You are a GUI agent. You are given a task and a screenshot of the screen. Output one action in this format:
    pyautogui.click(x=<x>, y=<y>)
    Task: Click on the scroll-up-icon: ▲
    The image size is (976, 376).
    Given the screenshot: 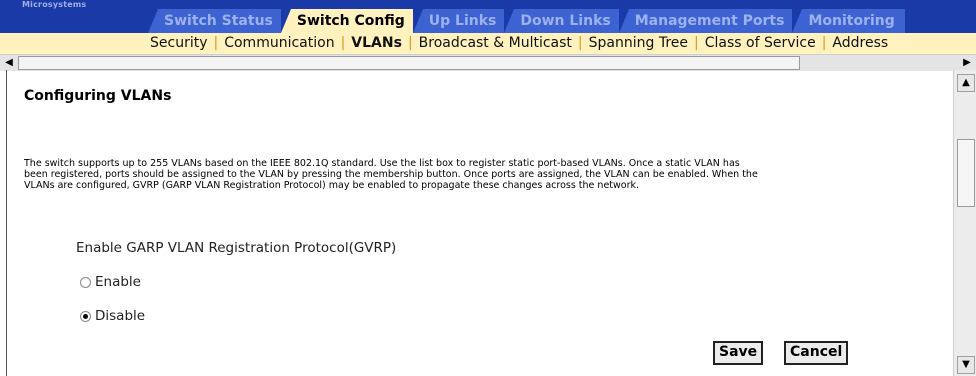 What is the action you would take?
    pyautogui.click(x=966, y=83)
    